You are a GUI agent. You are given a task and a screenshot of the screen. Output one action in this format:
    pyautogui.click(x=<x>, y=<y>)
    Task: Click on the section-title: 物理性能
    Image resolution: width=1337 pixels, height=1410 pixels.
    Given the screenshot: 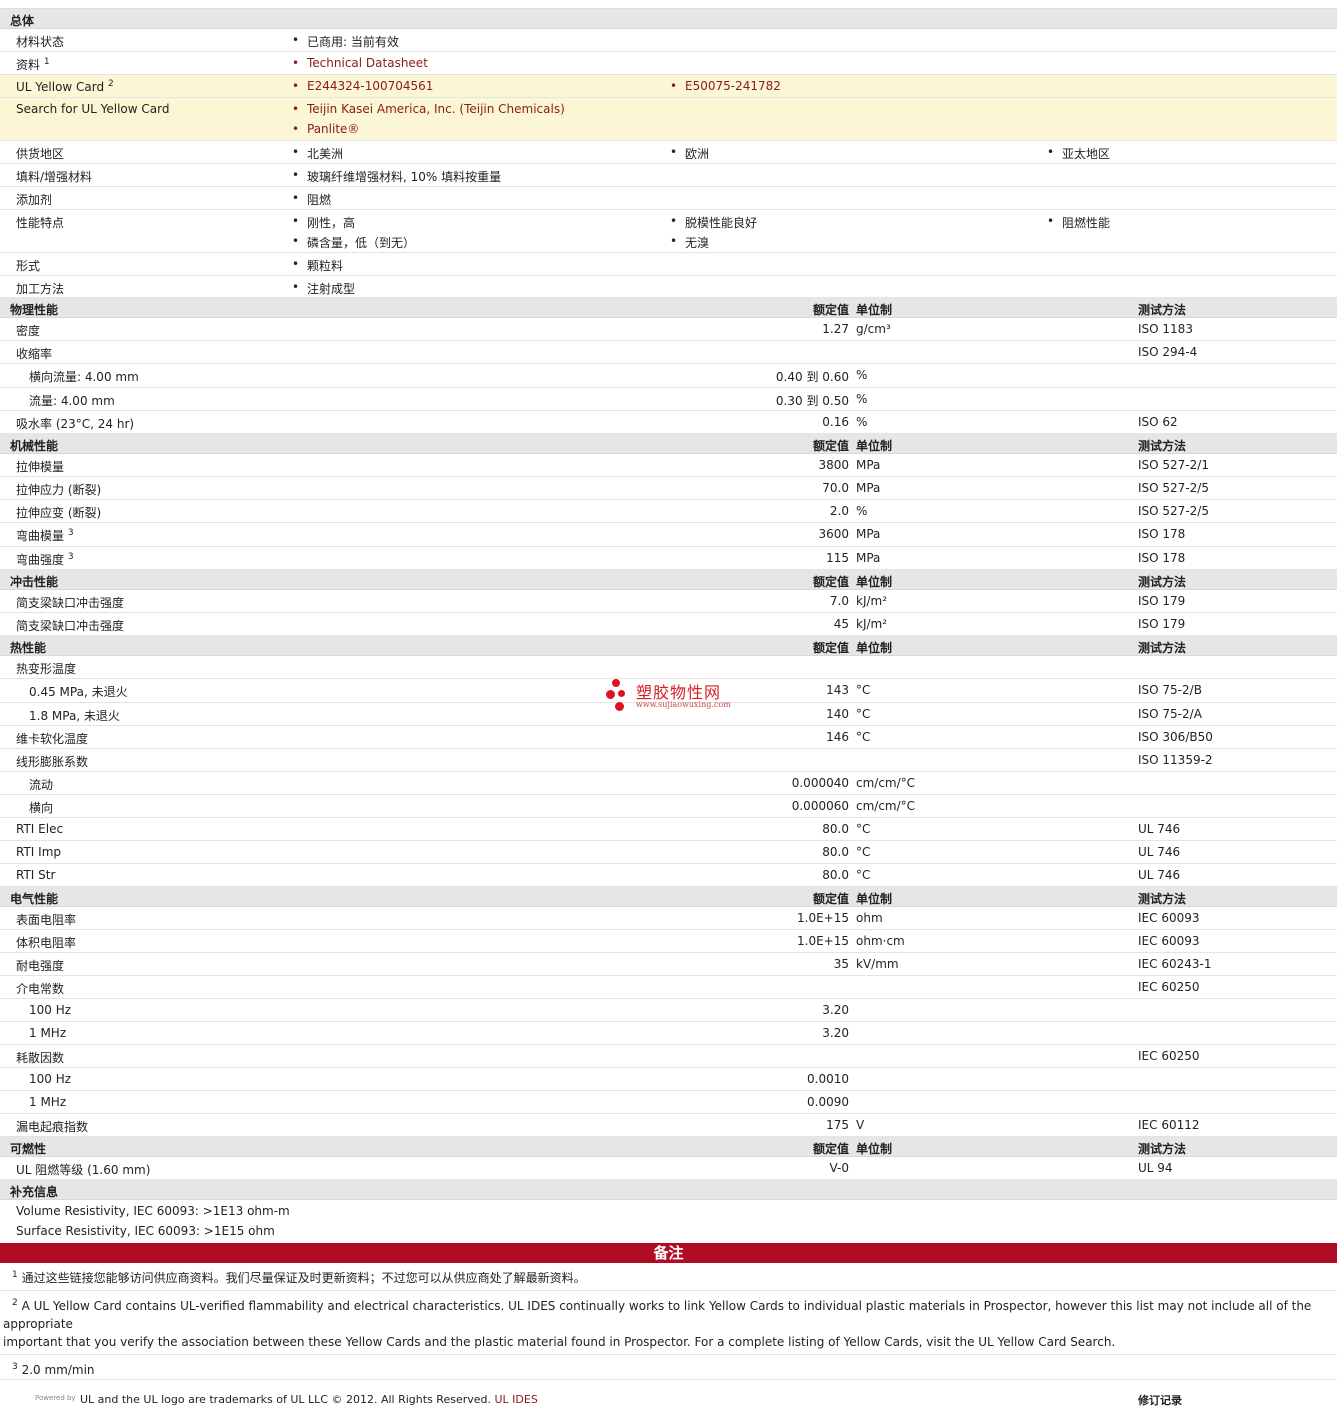 What is the action you would take?
    pyautogui.click(x=34, y=310)
    